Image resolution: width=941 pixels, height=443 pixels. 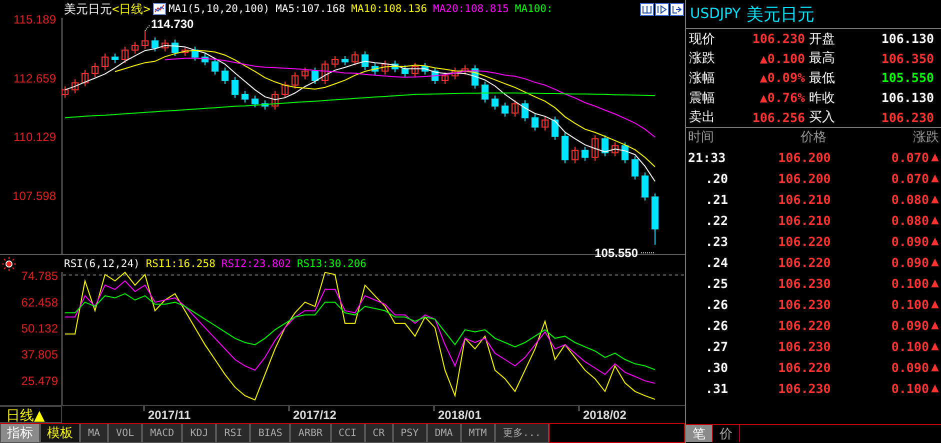 What do you see at coordinates (39, 276) in the screenshot?
I see `axis-label: 74.785` at bounding box center [39, 276].